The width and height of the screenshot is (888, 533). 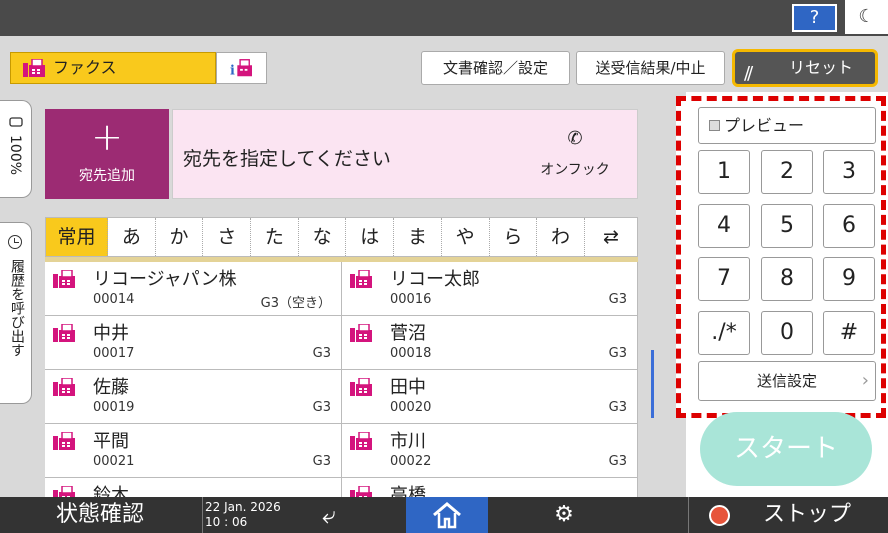 I want to click on address-number: 00016, so click(x=411, y=299).